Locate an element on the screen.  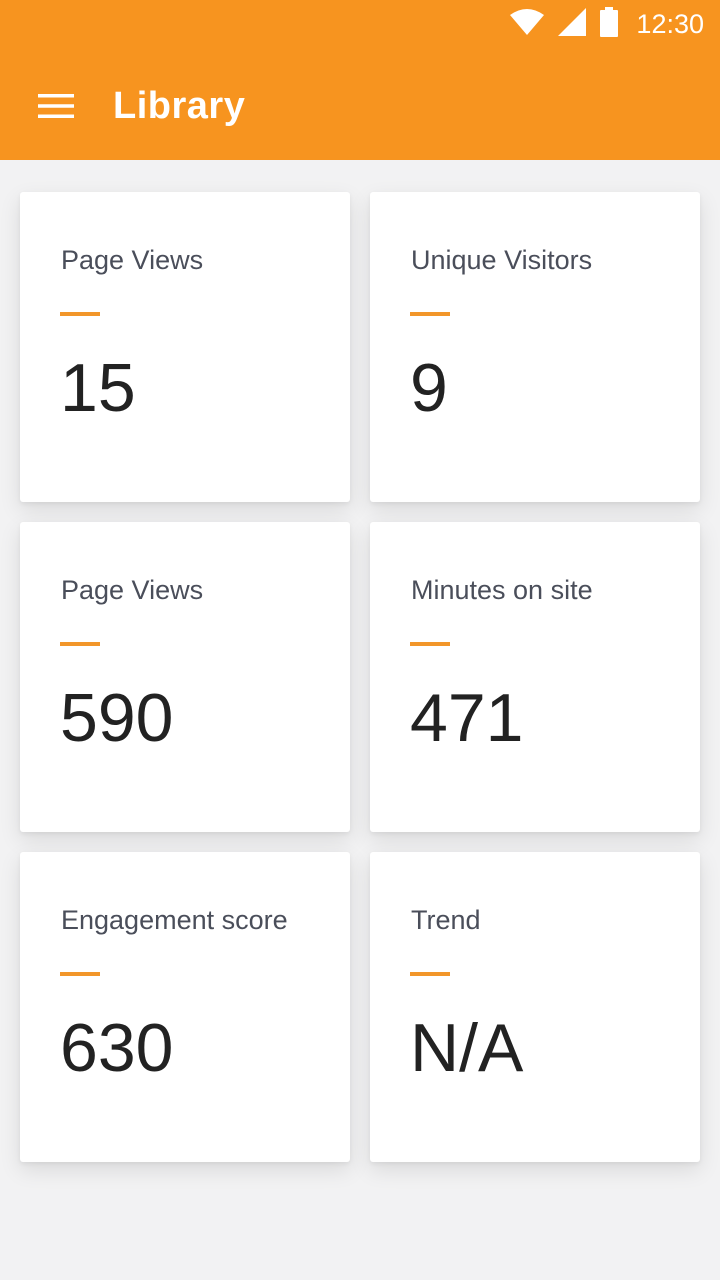
stat-card-value: 471 is located at coordinates (467, 718).